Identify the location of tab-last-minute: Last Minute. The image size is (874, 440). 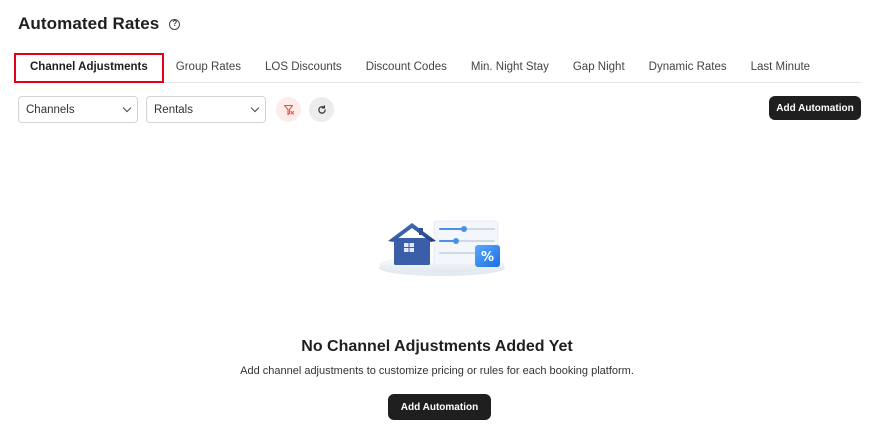
(780, 68).